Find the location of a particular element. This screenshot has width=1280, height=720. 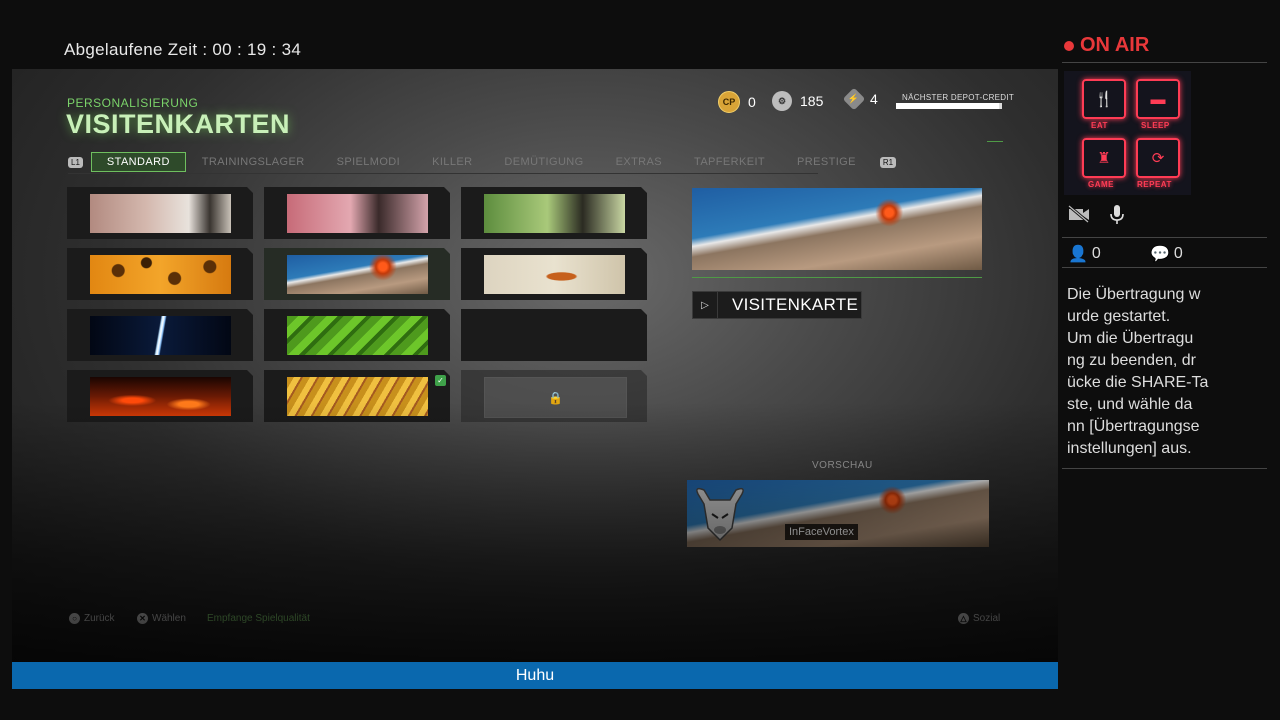

viewer-count: 👤 0 is located at coordinates (1109, 254).